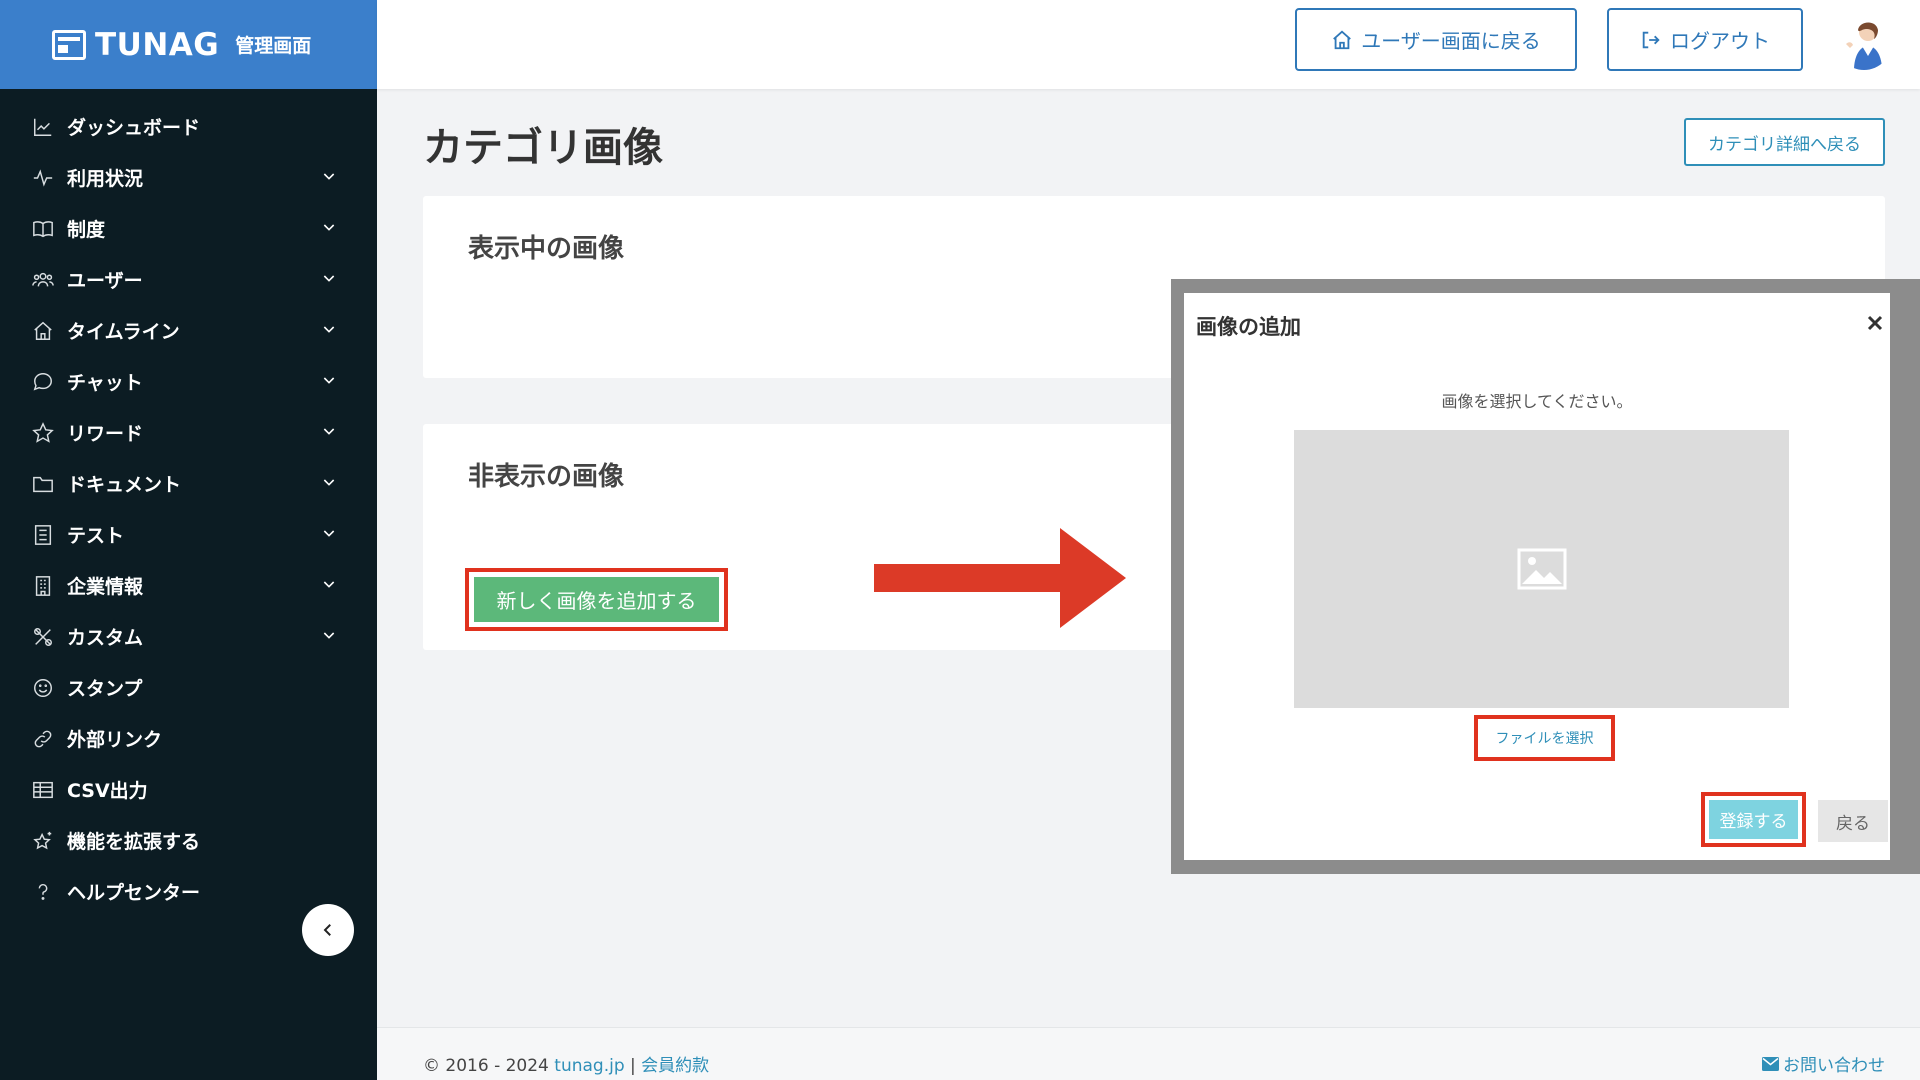 The height and width of the screenshot is (1080, 1920). I want to click on sidebar-item-csv: CSV出力, so click(188, 789).